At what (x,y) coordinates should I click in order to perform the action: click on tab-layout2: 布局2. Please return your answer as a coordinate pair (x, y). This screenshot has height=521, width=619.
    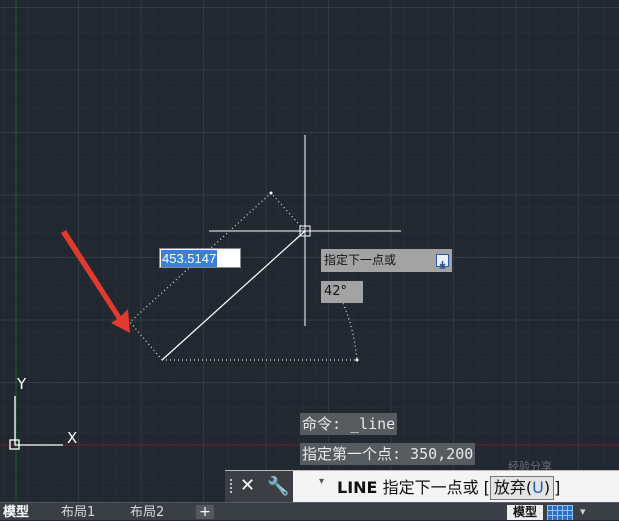
    Looking at the image, I should click on (147, 513).